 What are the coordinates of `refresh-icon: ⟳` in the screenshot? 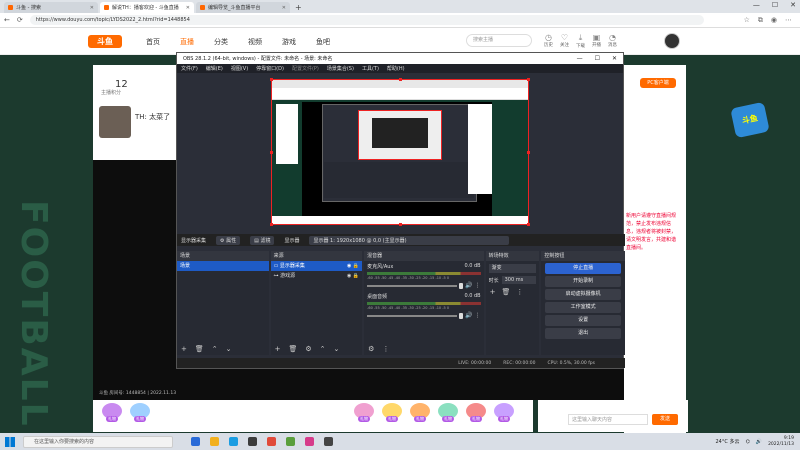 It's located at (20, 20).